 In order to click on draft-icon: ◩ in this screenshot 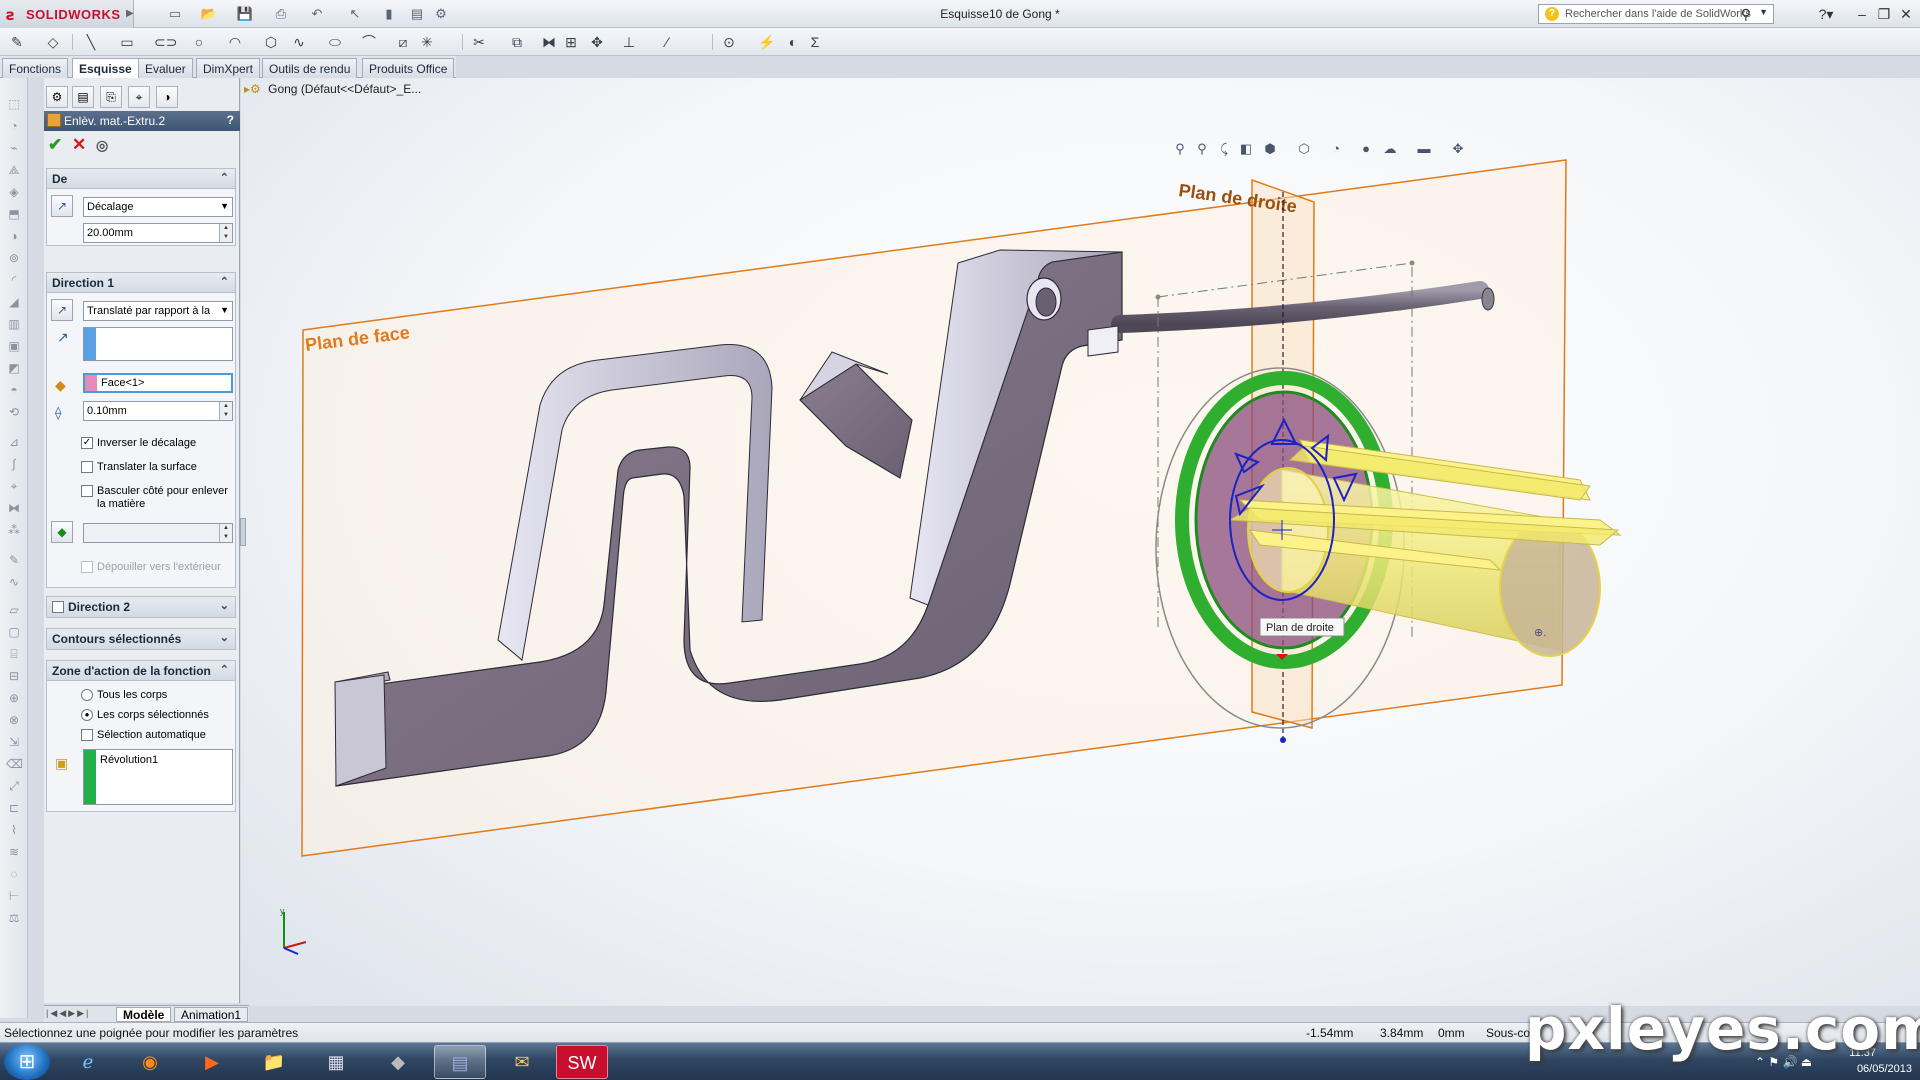, I will do `click(14, 368)`.